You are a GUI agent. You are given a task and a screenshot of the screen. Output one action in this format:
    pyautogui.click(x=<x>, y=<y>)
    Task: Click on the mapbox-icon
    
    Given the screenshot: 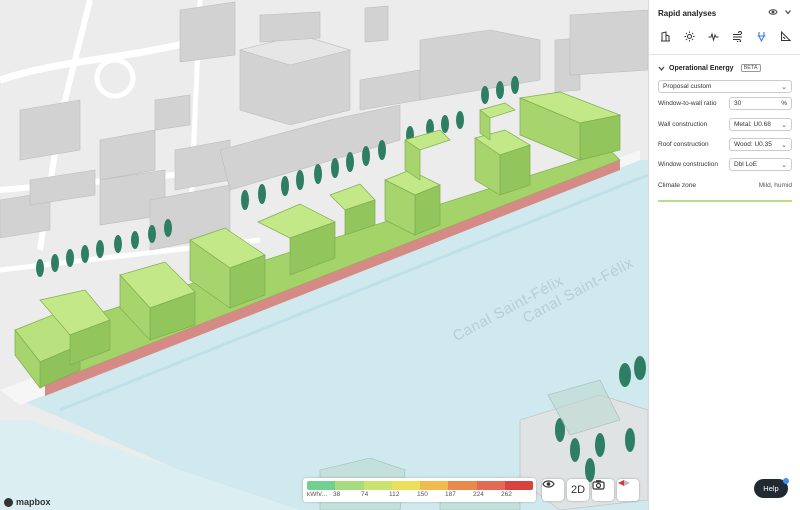 What is the action you would take?
    pyautogui.click(x=8, y=502)
    